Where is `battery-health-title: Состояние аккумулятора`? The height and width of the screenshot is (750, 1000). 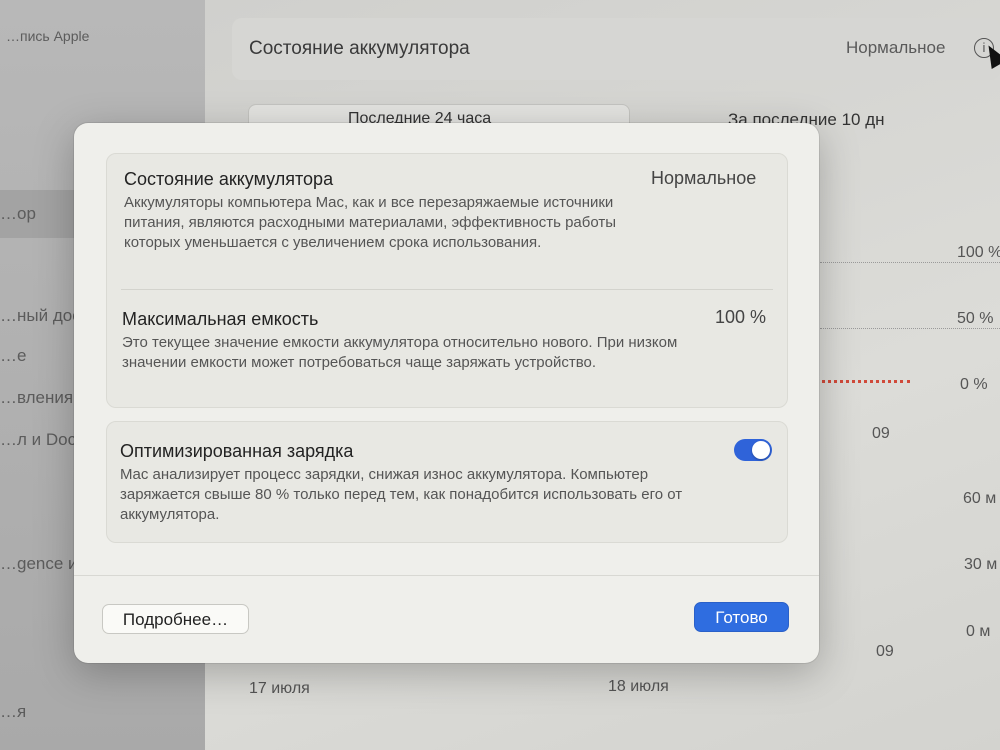 battery-health-title: Состояние аккумулятора is located at coordinates (359, 48).